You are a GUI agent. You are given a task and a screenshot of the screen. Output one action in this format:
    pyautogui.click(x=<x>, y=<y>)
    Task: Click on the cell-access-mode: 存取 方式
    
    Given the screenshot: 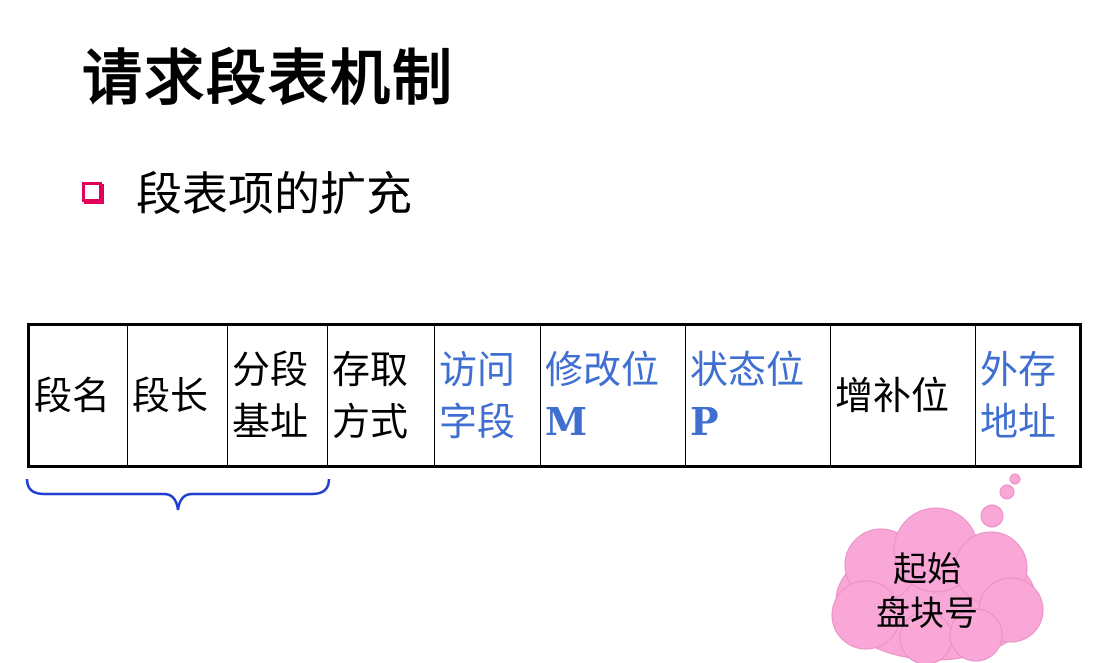 What is the action you would take?
    pyautogui.click(x=381, y=395)
    